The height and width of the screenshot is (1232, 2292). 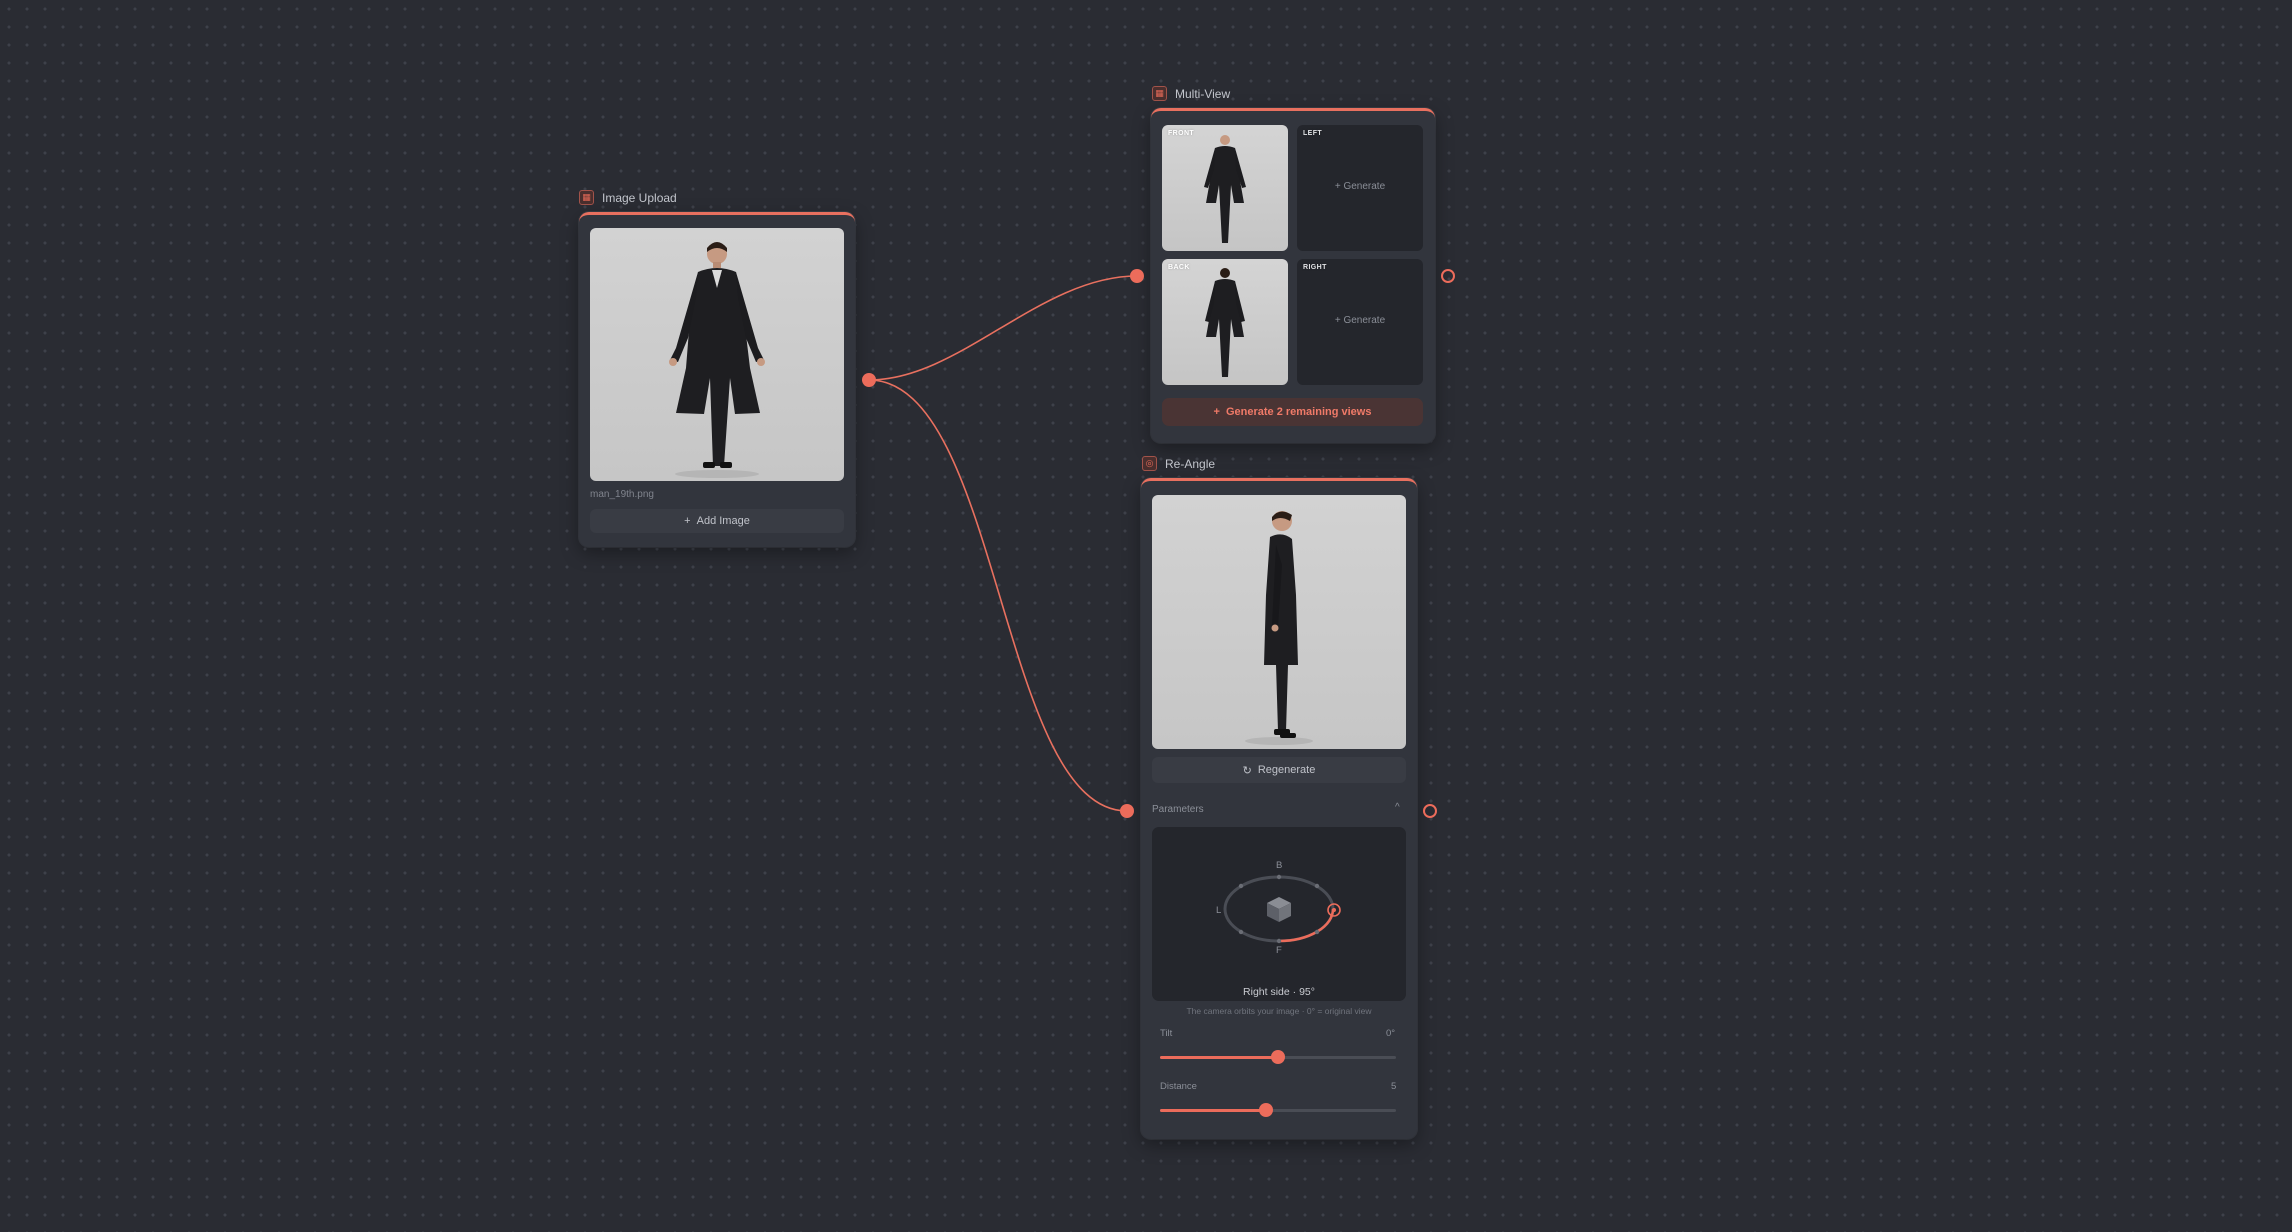 I want to click on generate-right-button: + Generate, so click(x=1360, y=320).